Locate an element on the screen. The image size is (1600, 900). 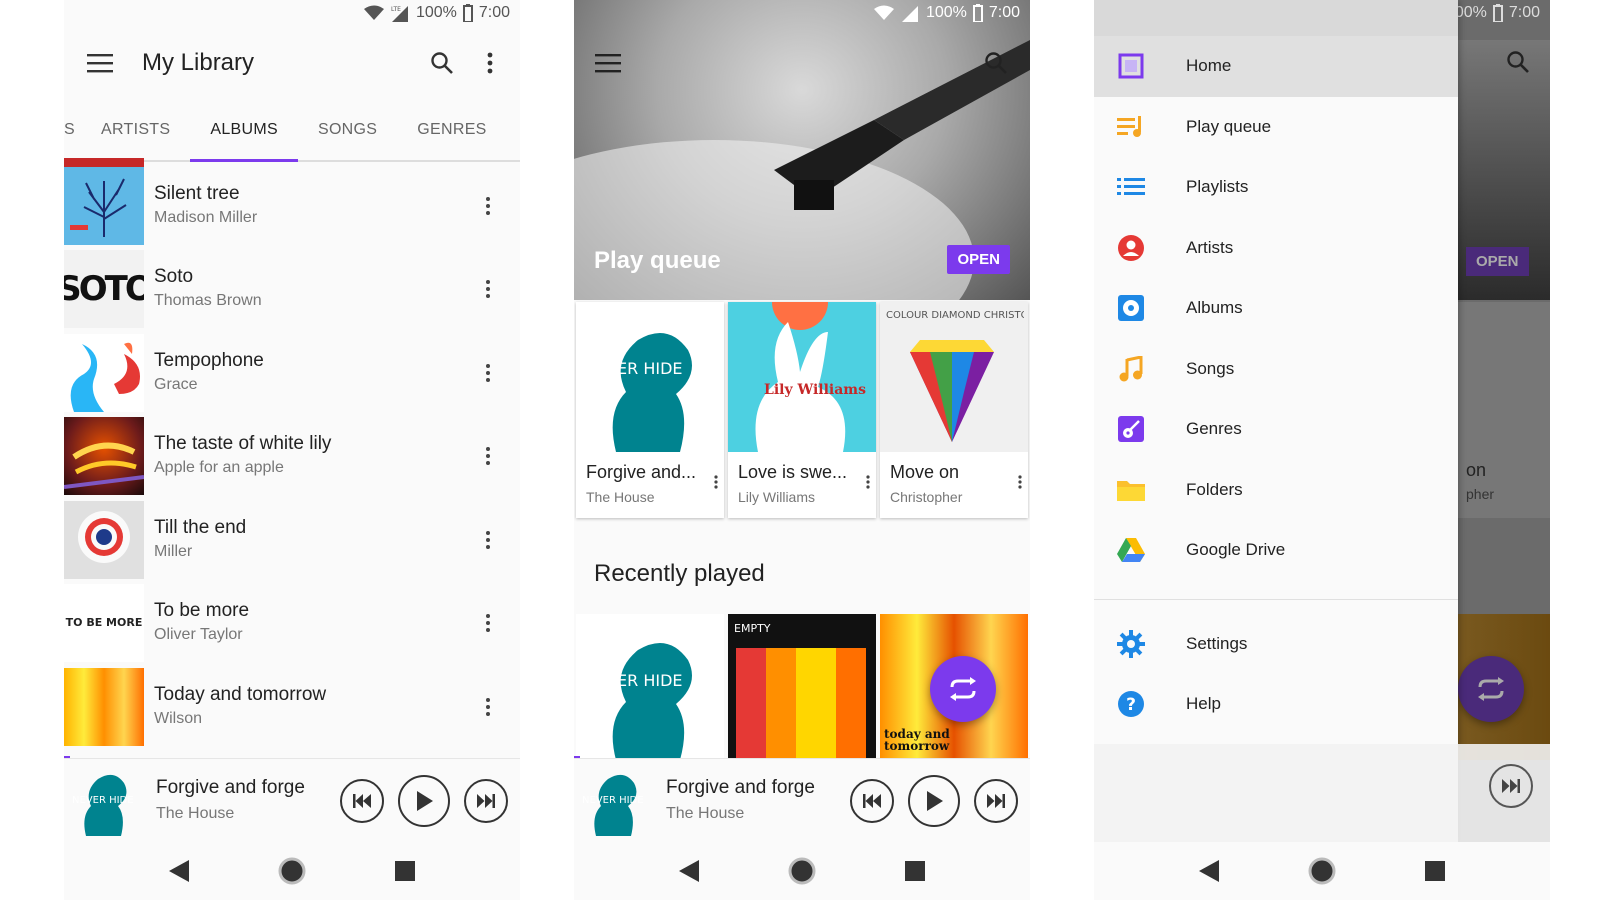
drawer-item-genres: Genres is located at coordinates (1276, 429).